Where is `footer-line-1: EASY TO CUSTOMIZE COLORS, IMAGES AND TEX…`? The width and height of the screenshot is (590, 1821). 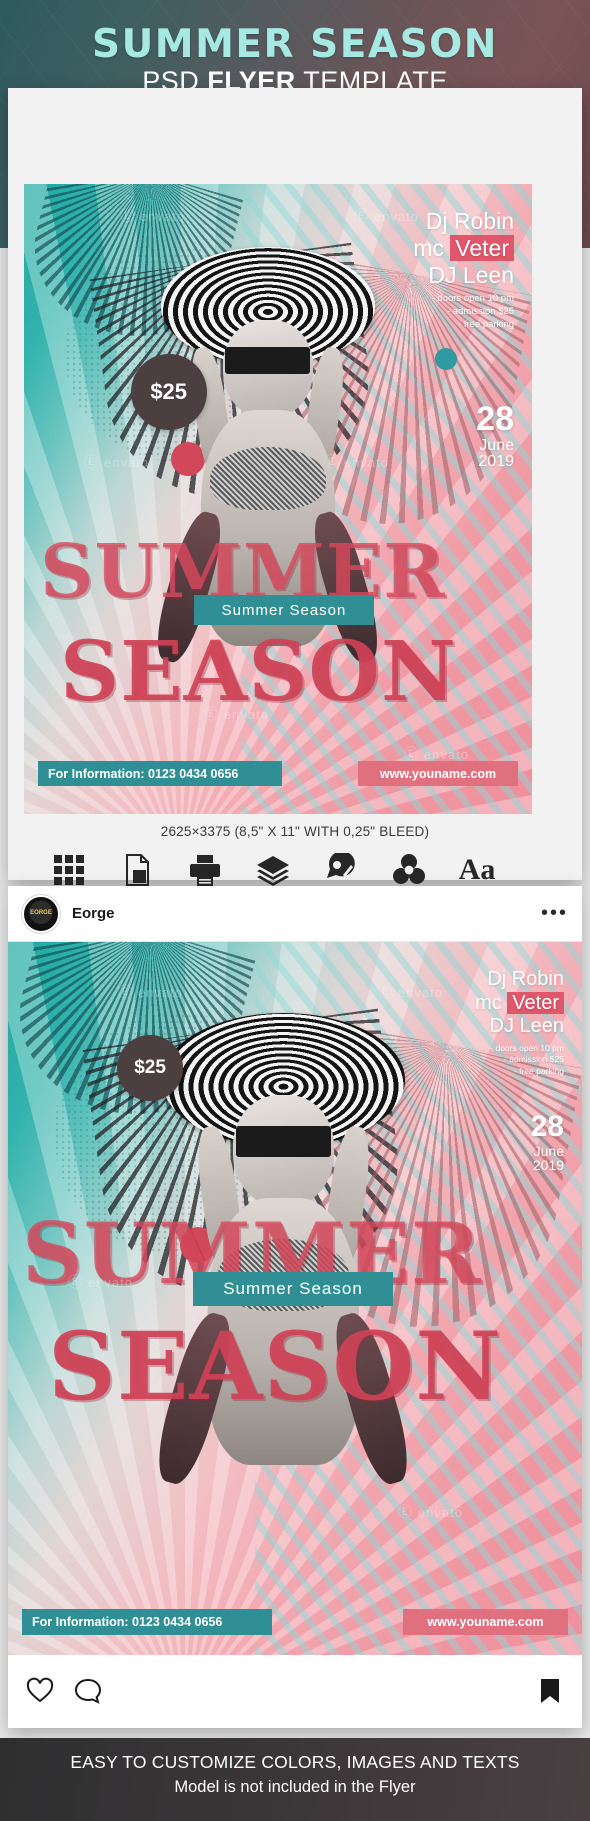 footer-line-1: EASY TO CUSTOMIZE COLORS, IMAGES AND TEX… is located at coordinates (295, 1762).